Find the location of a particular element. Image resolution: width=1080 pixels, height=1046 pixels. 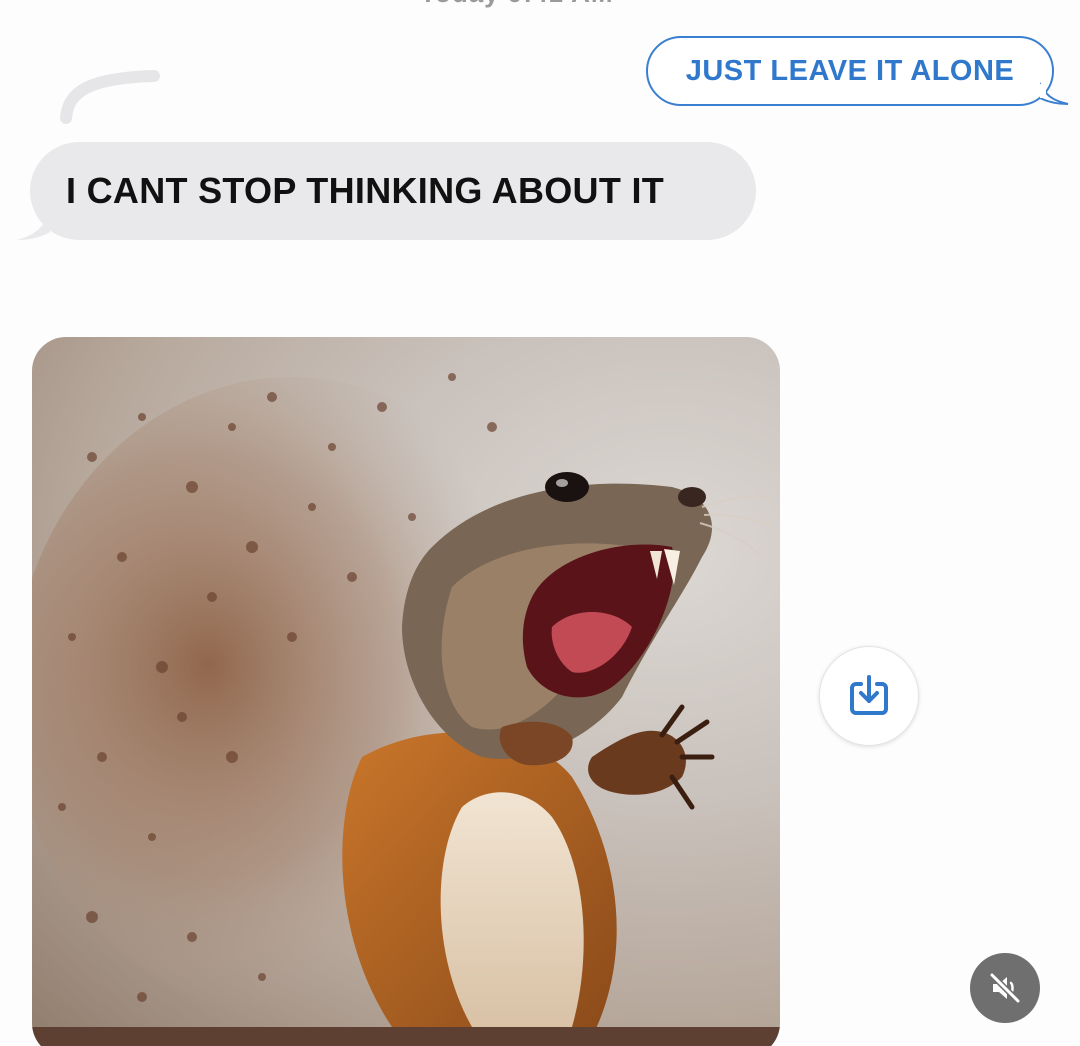

reply-thread-line is located at coordinates (110, 97).